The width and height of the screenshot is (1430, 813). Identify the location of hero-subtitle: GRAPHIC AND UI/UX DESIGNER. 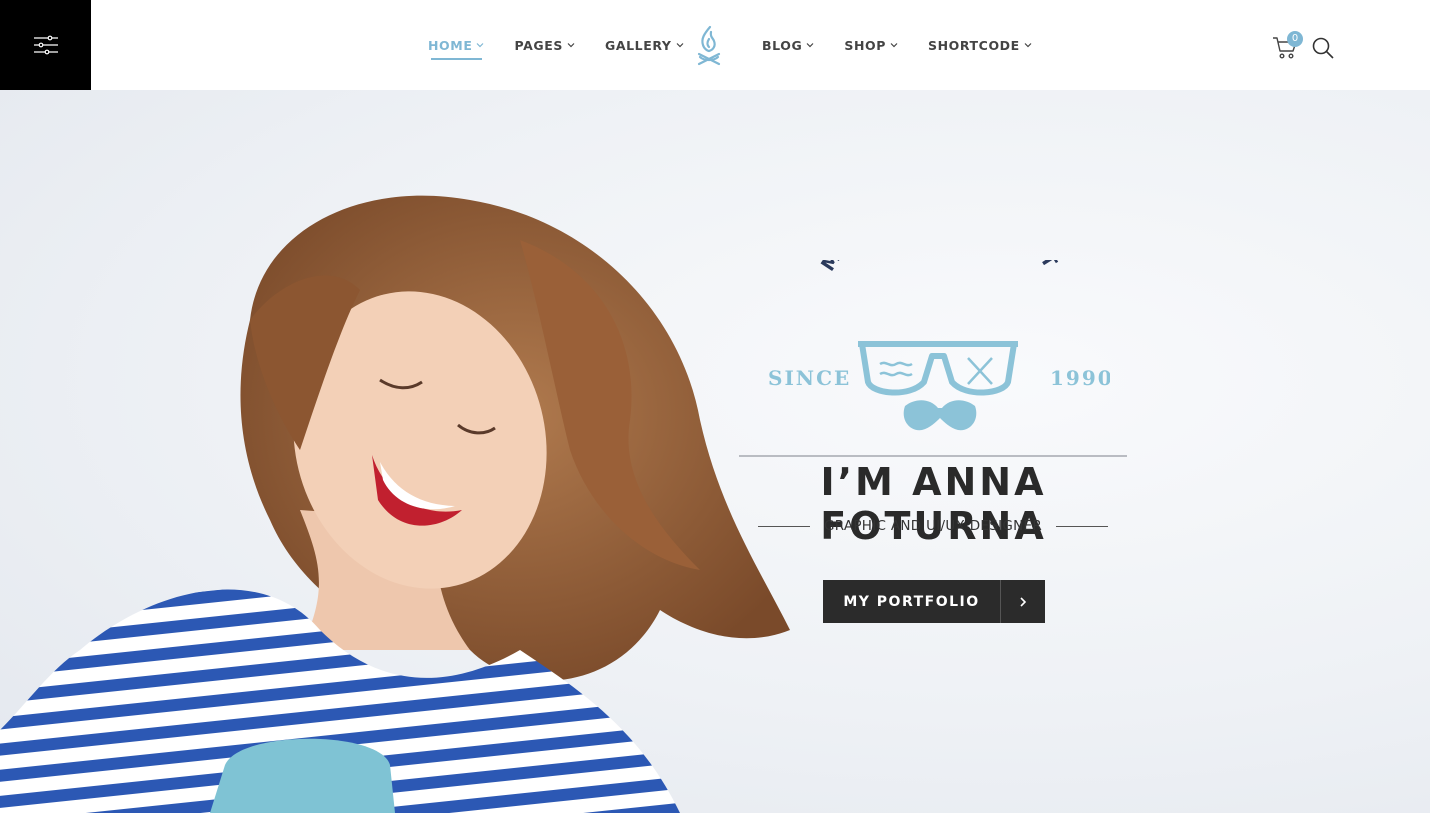
(933, 526).